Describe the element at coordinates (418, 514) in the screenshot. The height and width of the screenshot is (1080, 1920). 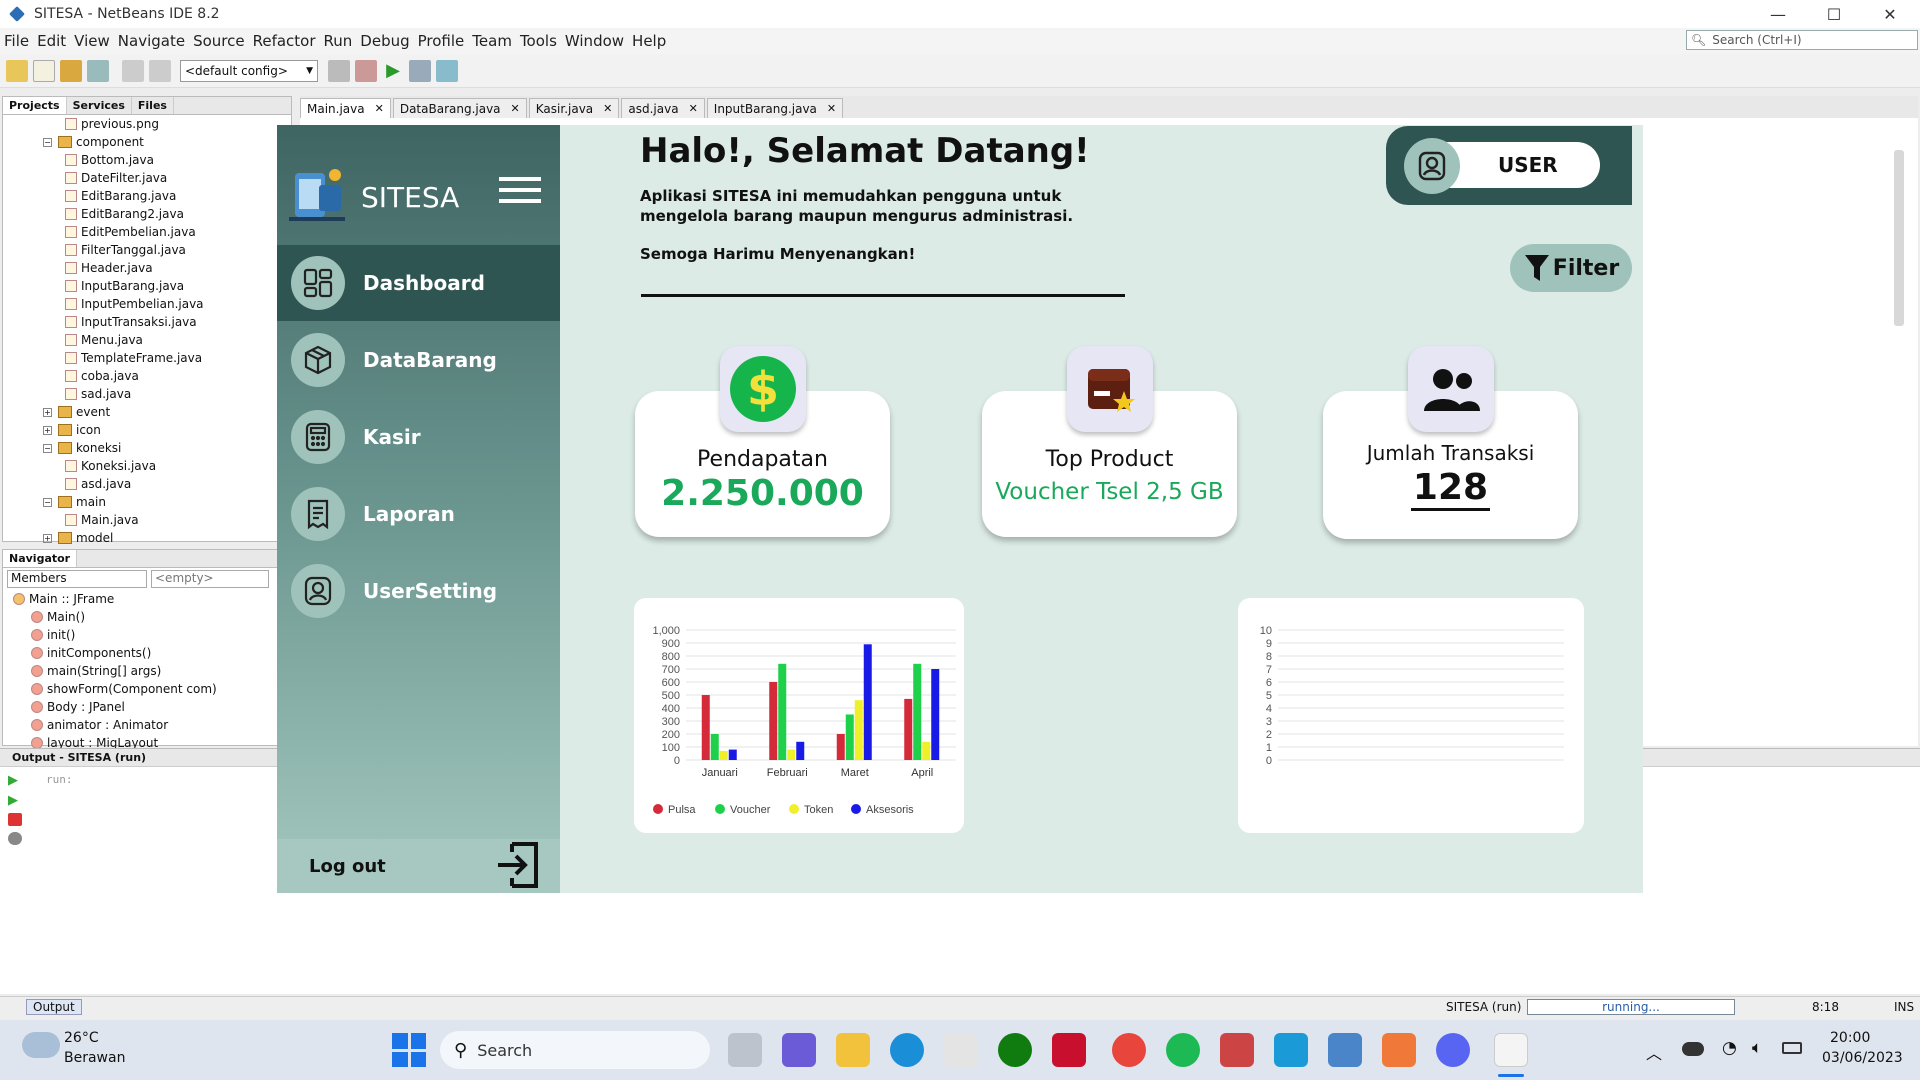
I see `nav-laporan: Laporan` at that location.